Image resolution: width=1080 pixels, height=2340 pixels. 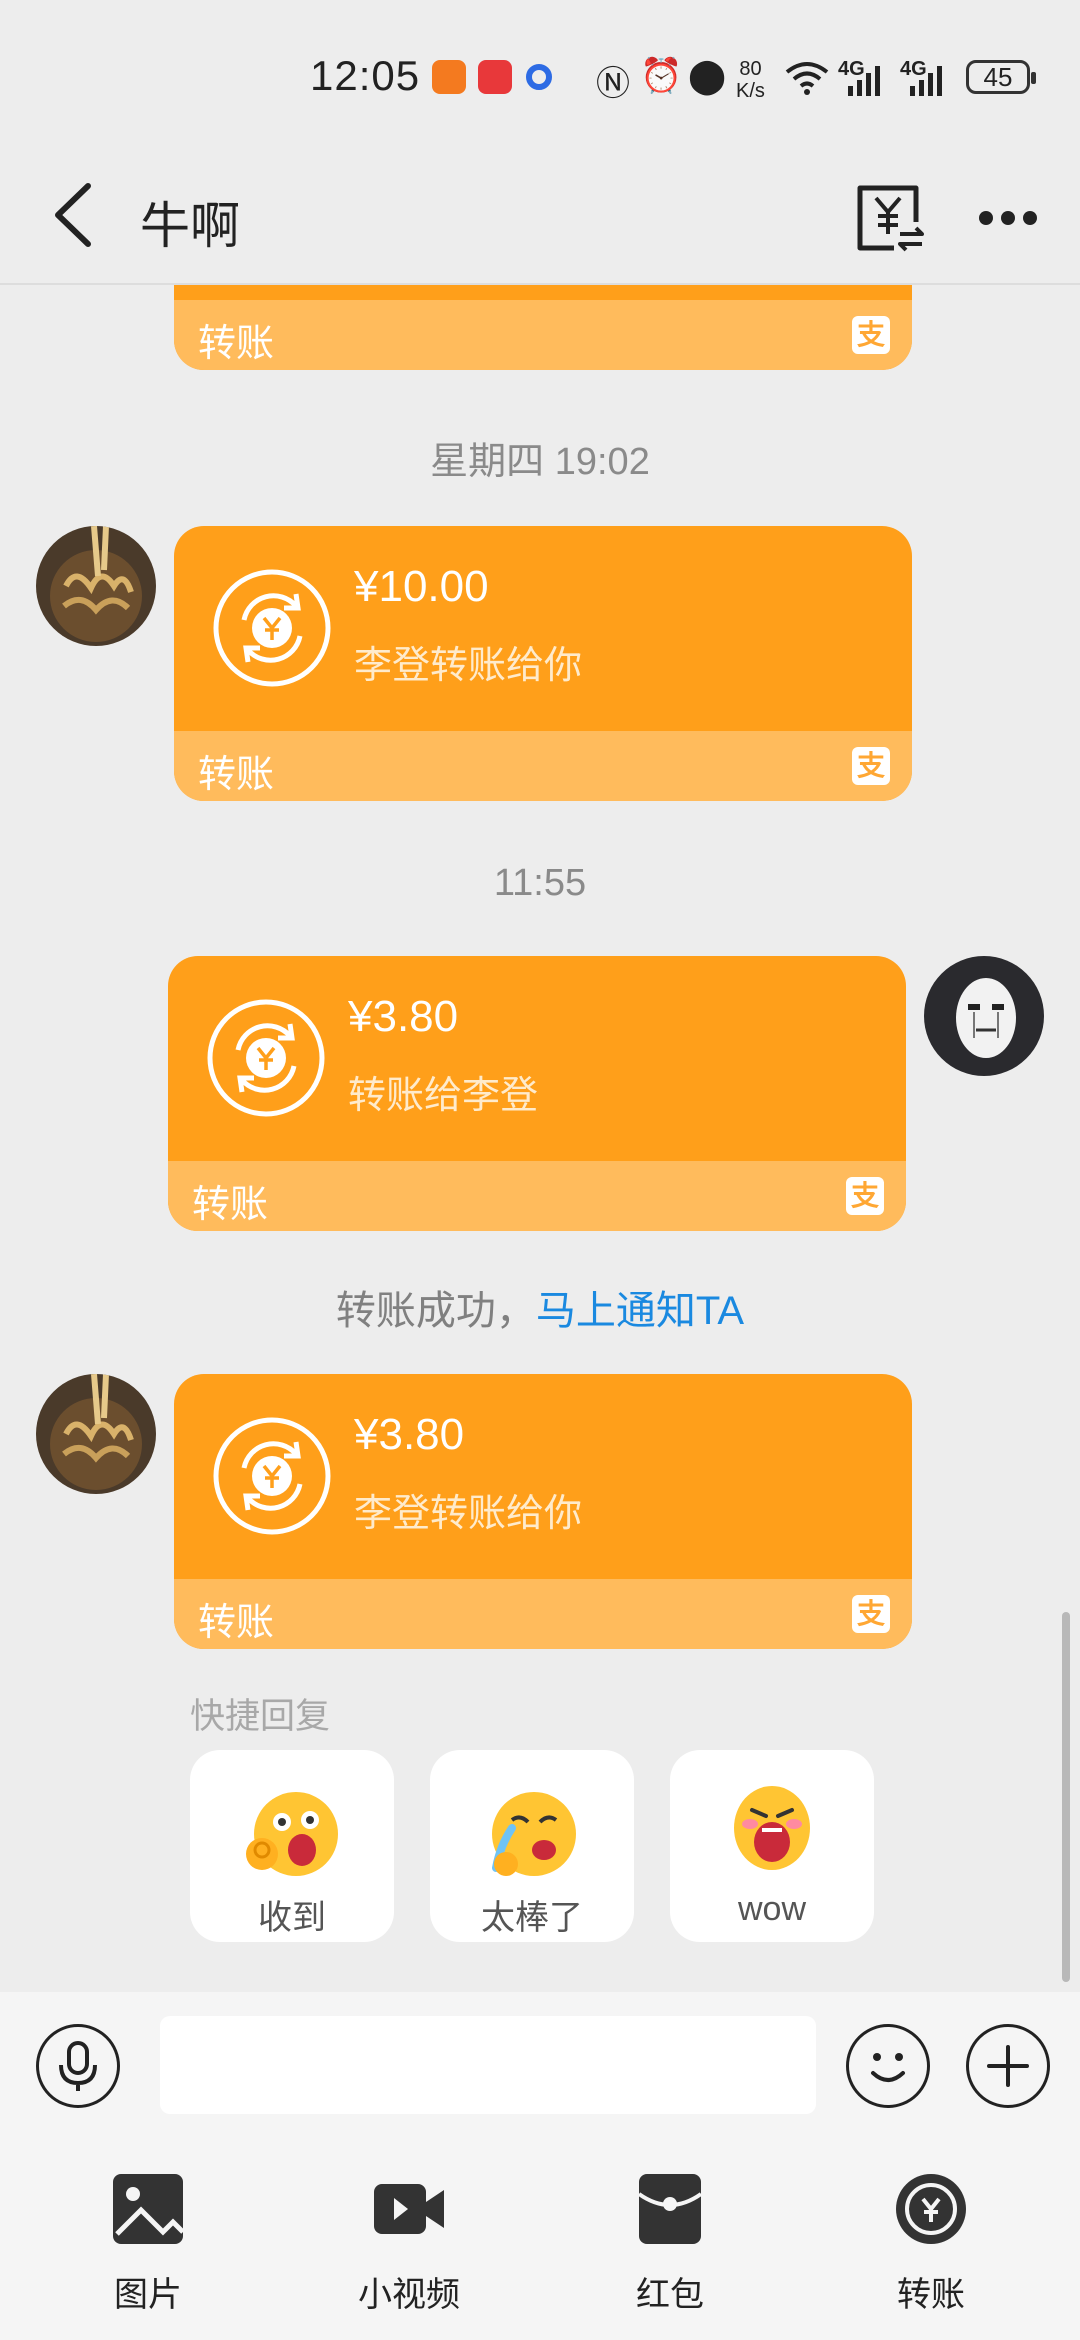 What do you see at coordinates (409, 2244) in the screenshot?
I see `tool-video: 小视频` at bounding box center [409, 2244].